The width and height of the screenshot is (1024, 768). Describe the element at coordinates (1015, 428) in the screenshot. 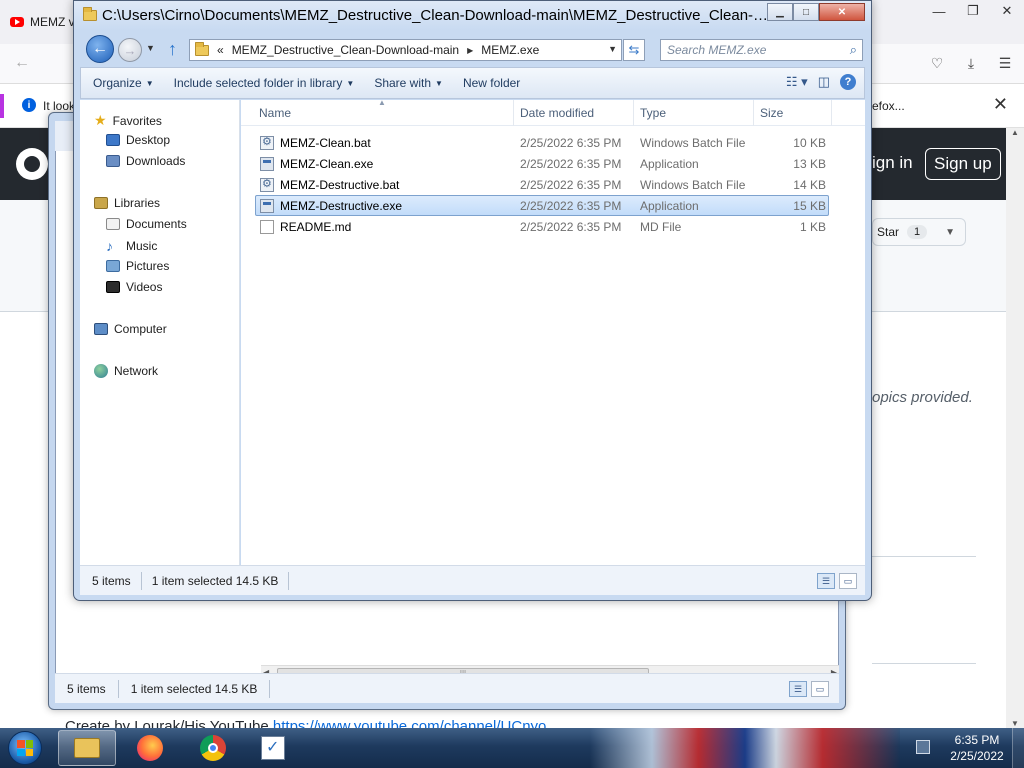

I see `browser-scrollbar: ▲ ▼` at that location.